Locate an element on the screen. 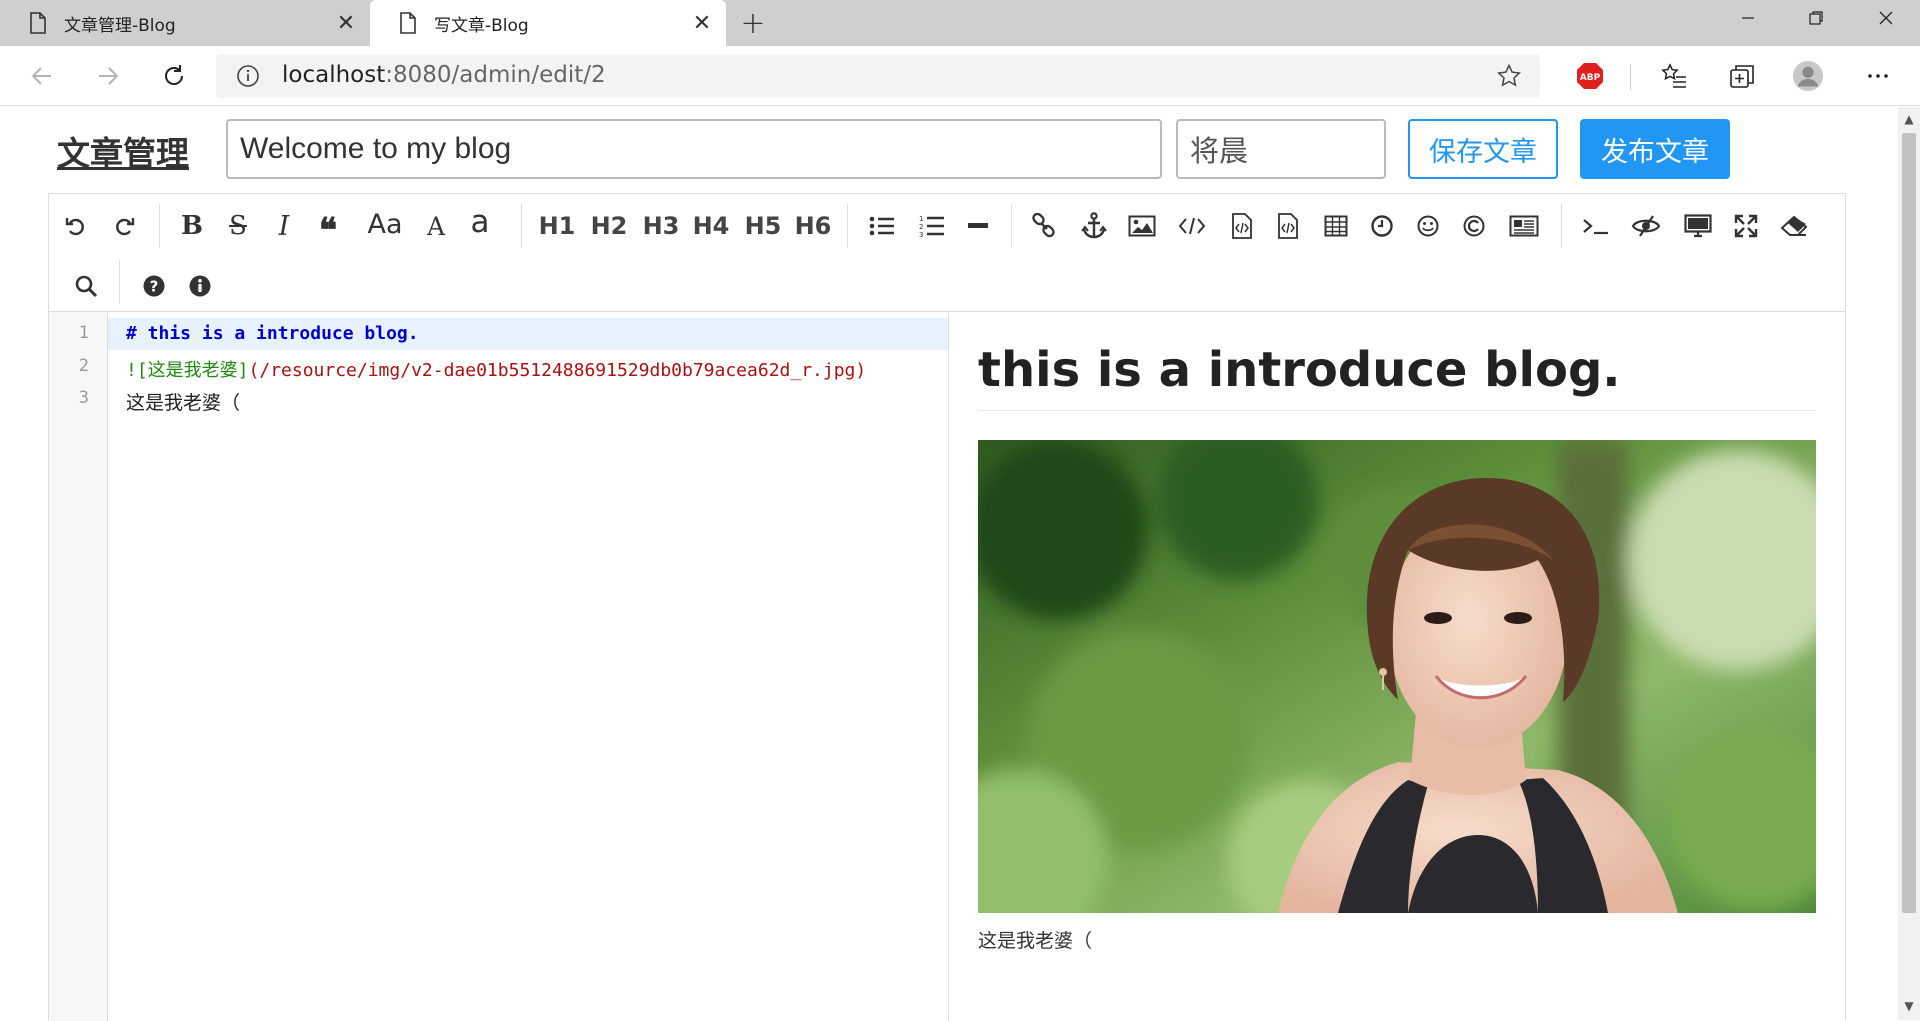 Image resolution: width=1920 pixels, height=1021 pixels. favorite-star-icon is located at coordinates (1509, 76).